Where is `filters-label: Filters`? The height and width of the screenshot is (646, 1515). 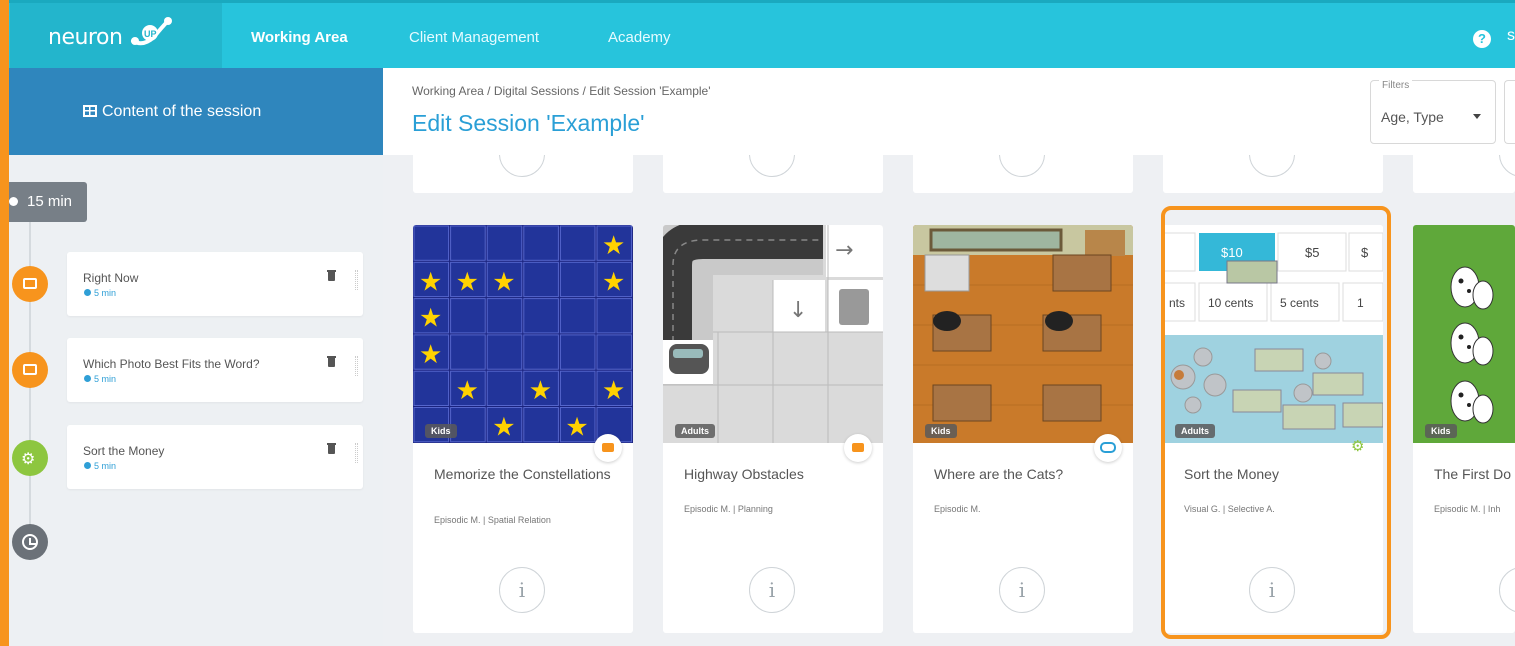
filters-label: Filters is located at coordinates (1396, 85).